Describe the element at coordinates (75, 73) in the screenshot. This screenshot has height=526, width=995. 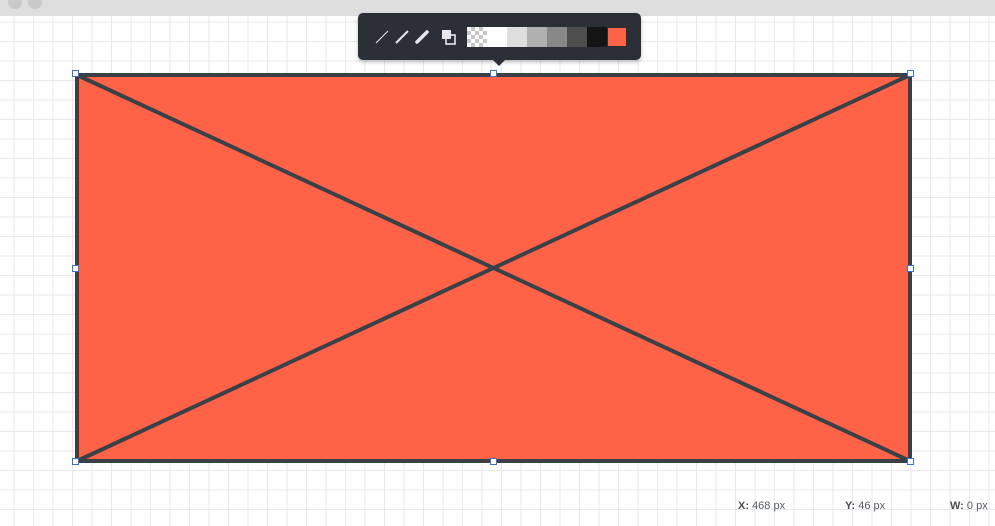
I see `resize-handle-top-left` at that location.